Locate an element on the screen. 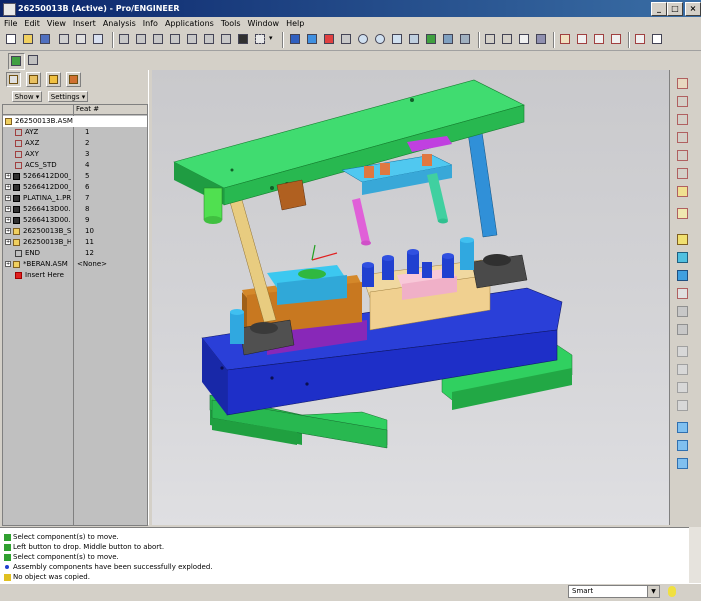 The height and width of the screenshot is (601, 701). regenerate-icon is located at coordinates (226, 39).